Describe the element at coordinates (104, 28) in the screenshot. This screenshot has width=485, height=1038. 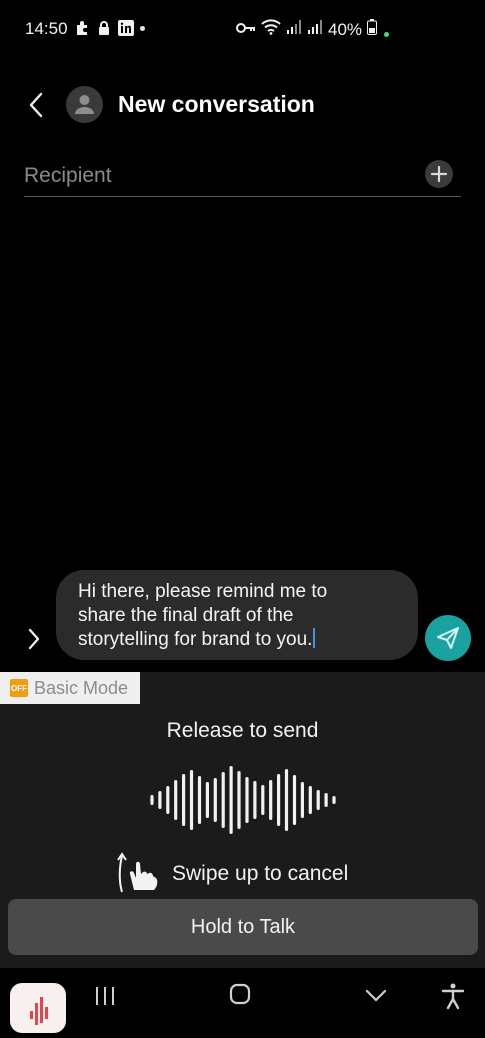
I see `lock-icon` at that location.